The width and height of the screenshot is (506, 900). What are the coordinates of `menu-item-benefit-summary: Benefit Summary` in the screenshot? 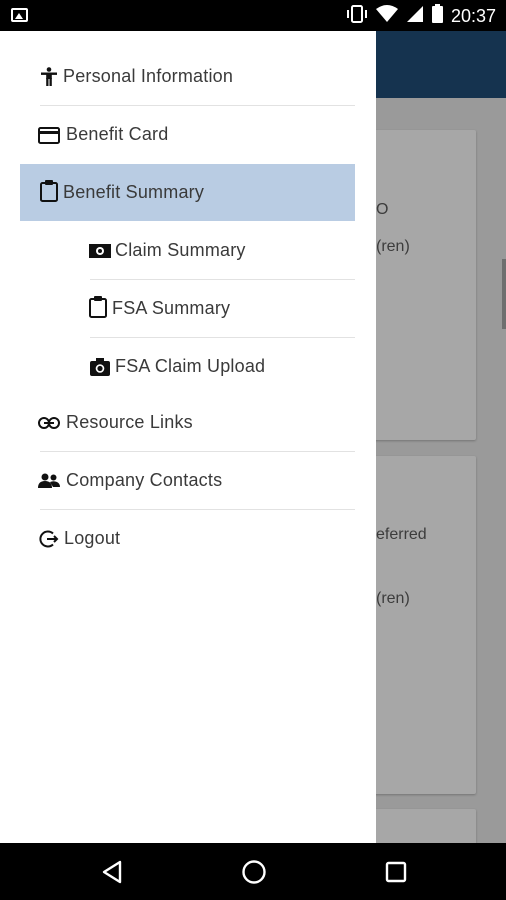 It's located at (187, 192).